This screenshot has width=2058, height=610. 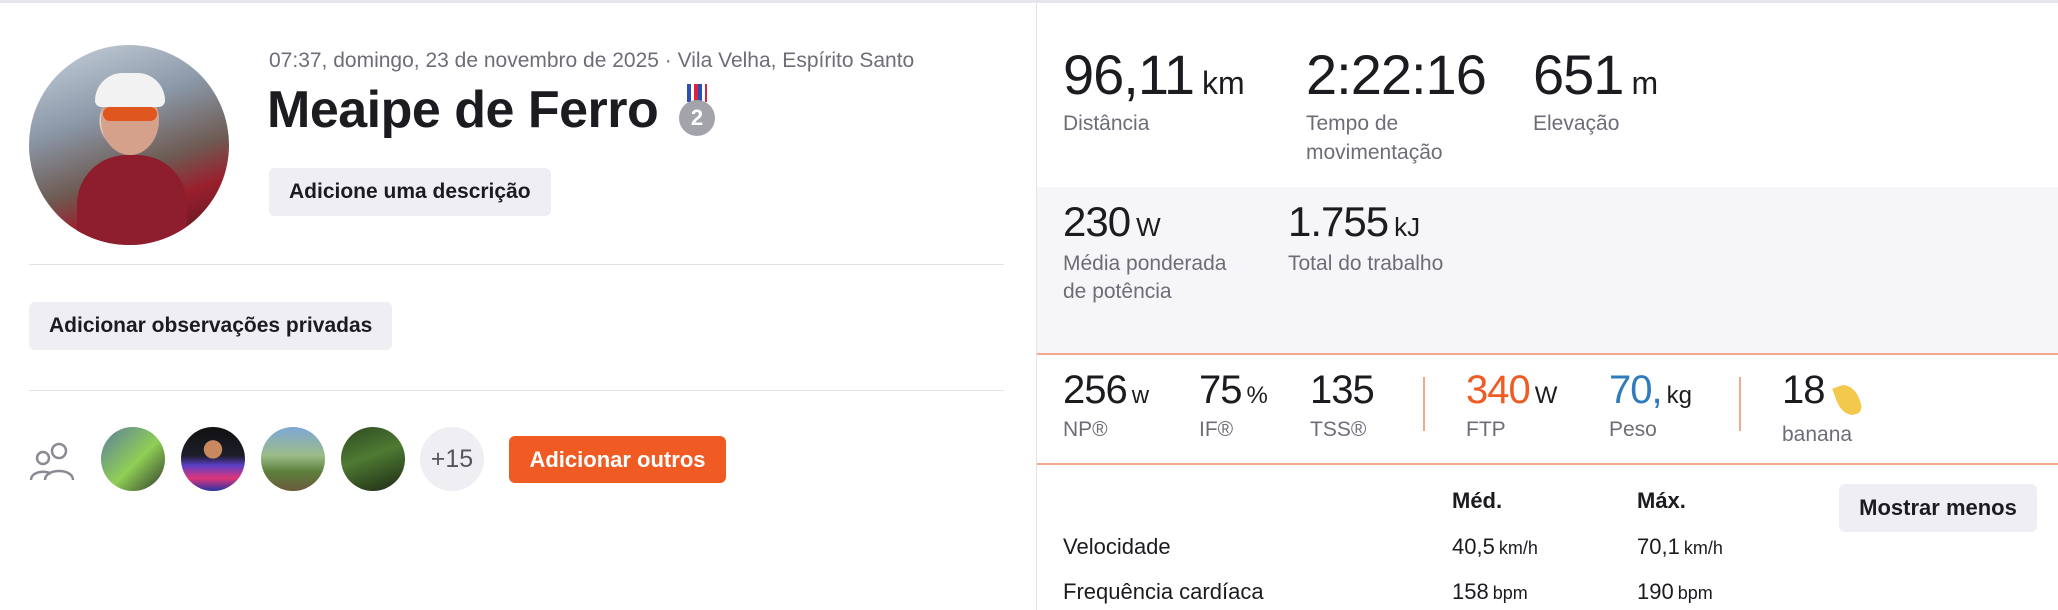 What do you see at coordinates (1257, 395) in the screenshot?
I see `stat-unit: %` at bounding box center [1257, 395].